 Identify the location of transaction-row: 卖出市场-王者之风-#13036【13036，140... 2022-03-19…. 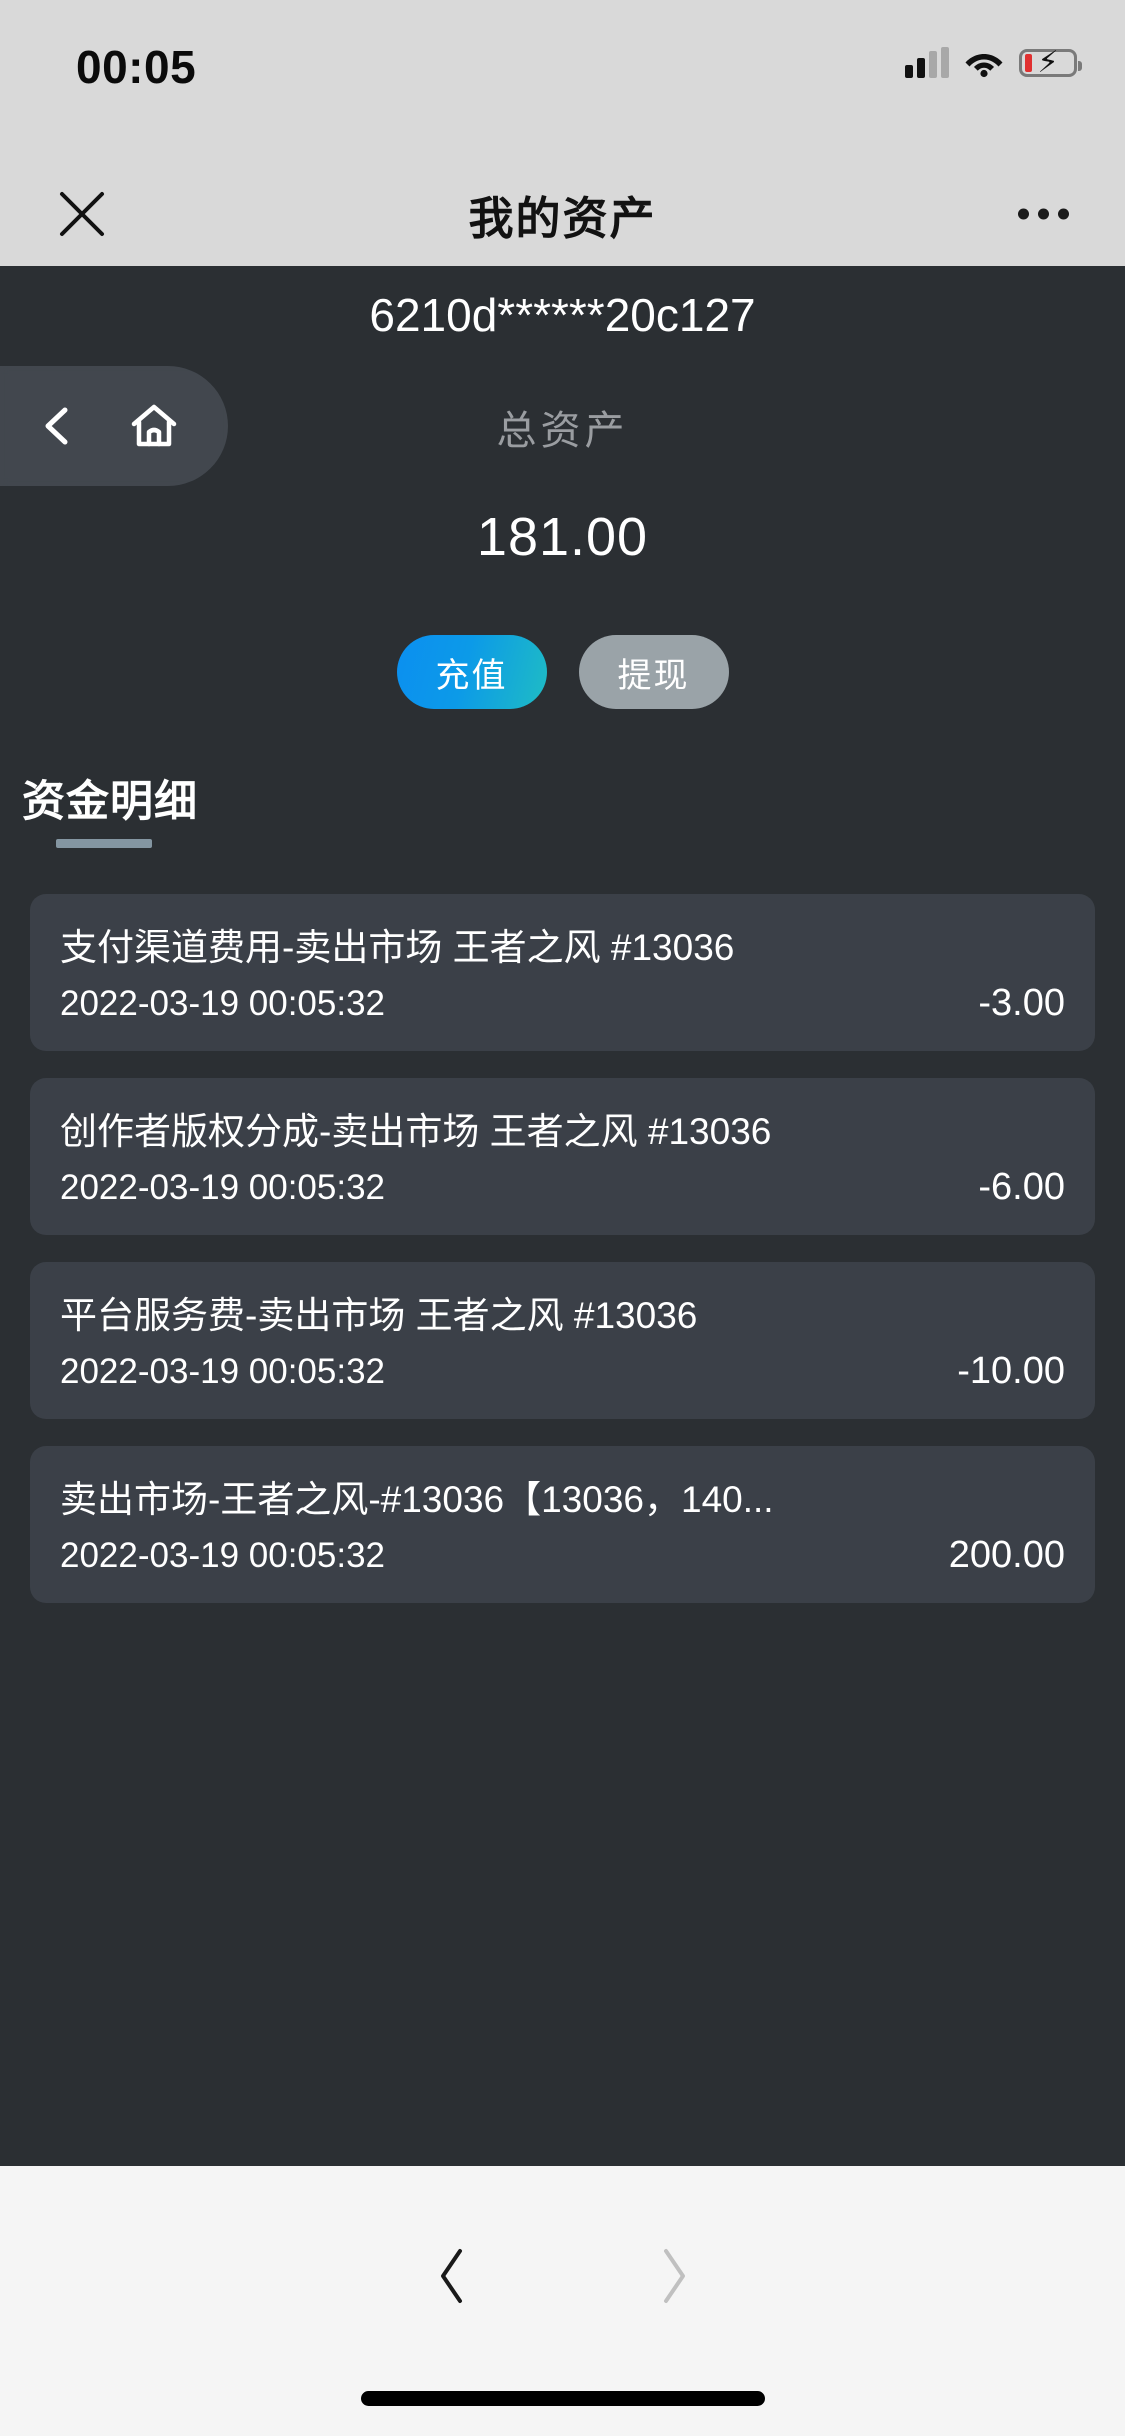
(562, 1524).